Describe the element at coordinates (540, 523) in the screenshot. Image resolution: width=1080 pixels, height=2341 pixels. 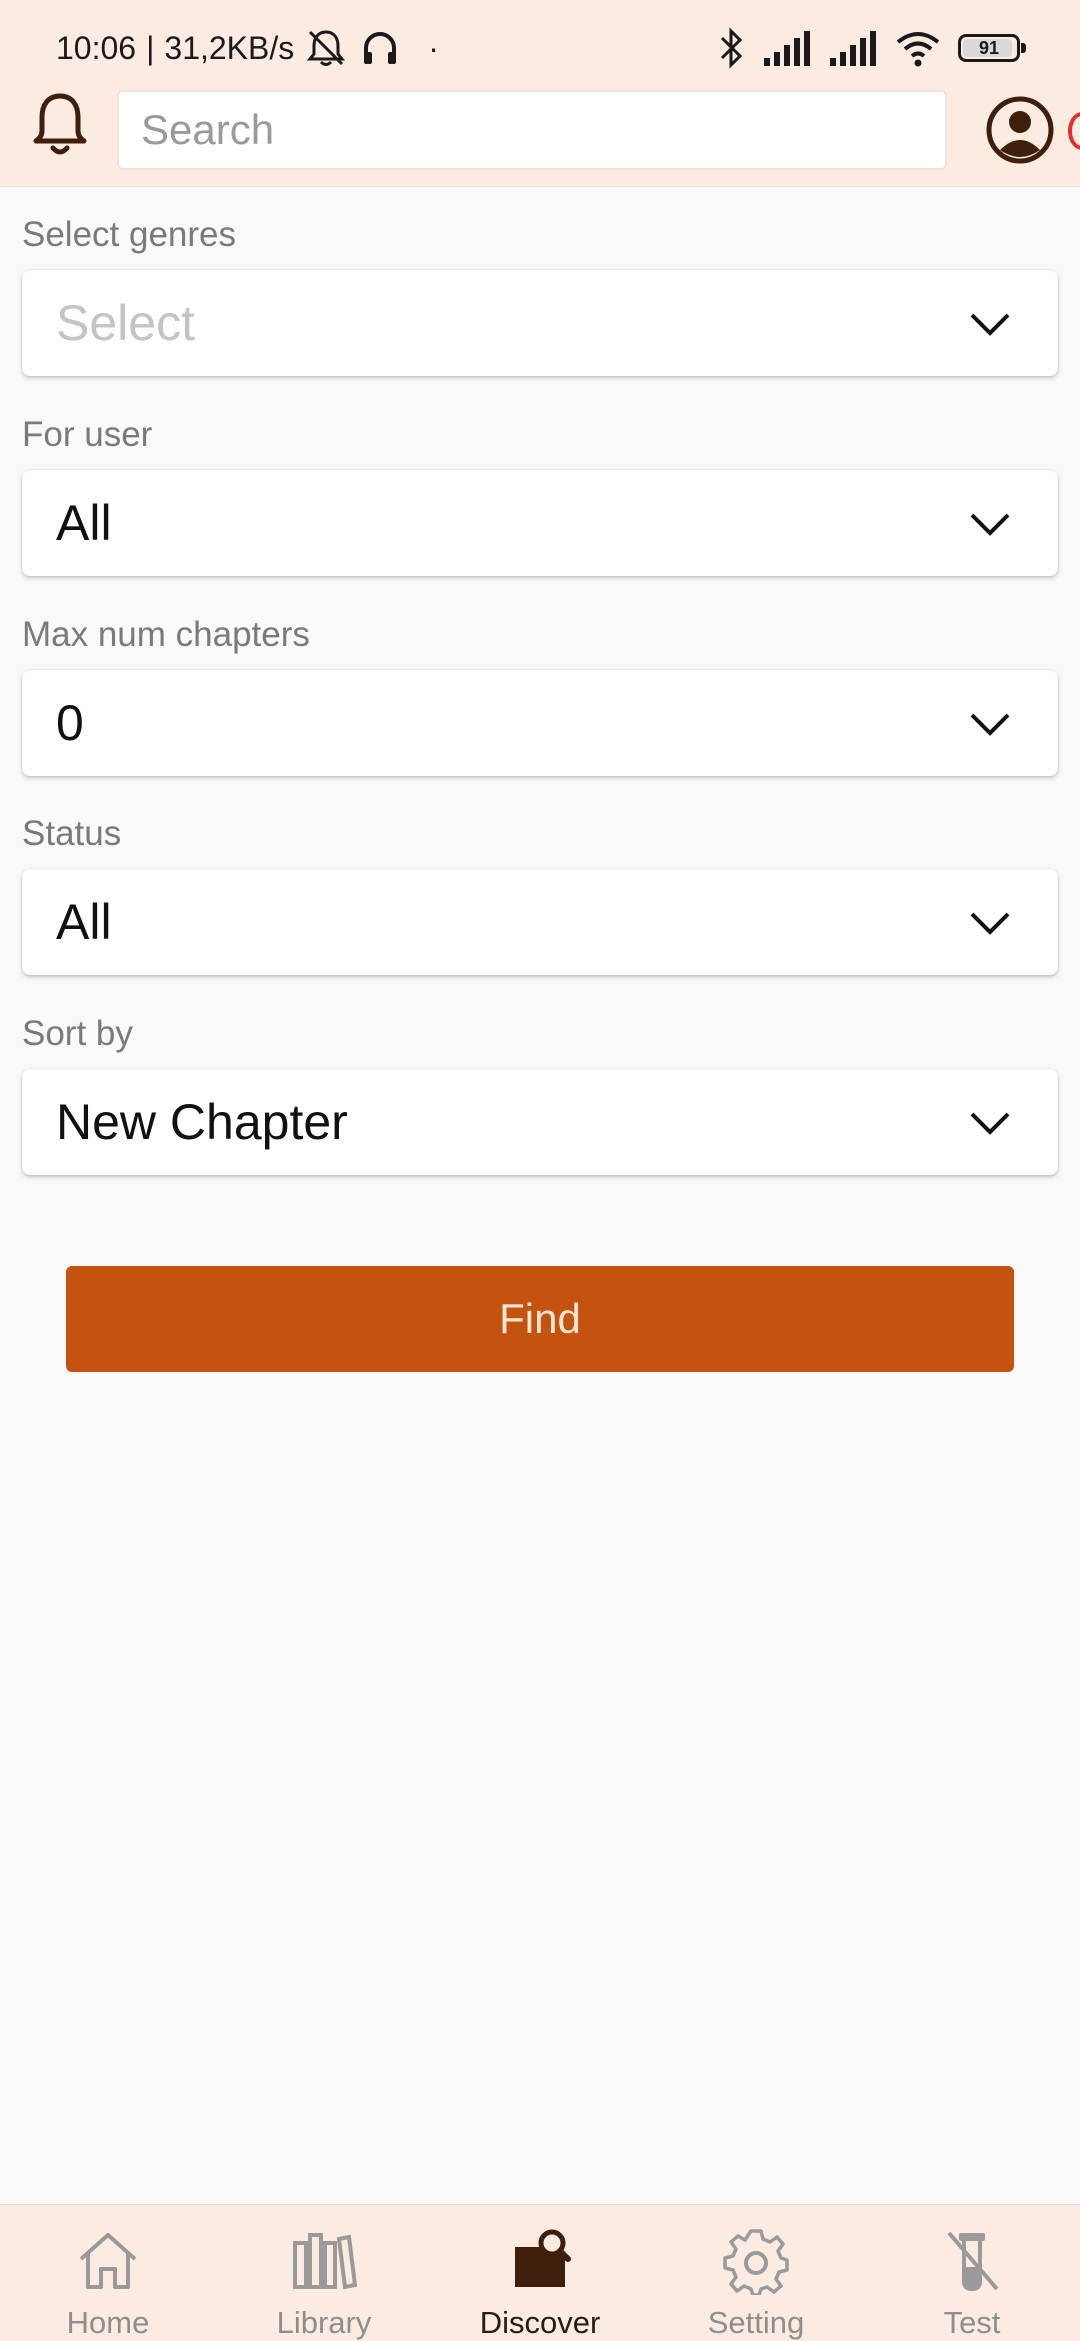
I see `for-user-select: All` at that location.